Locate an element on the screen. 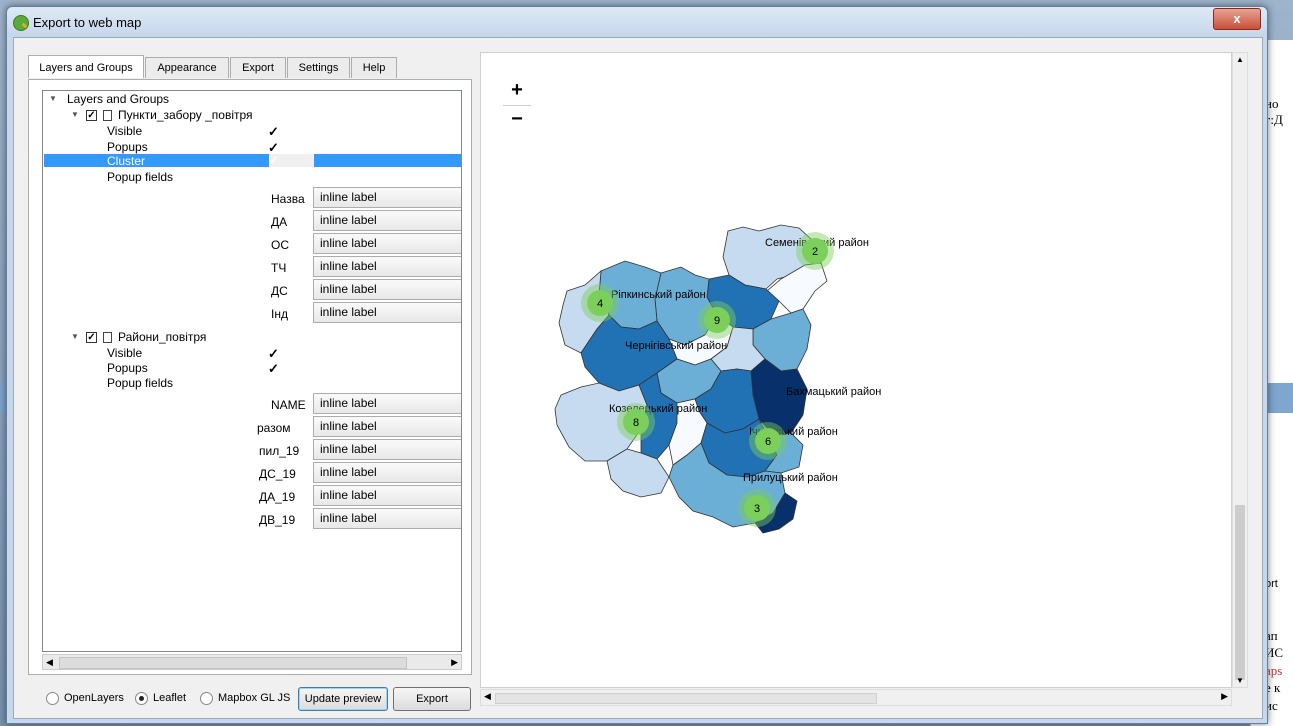 The width and height of the screenshot is (1293, 726). update-preview-button: Update preview is located at coordinates (343, 699).